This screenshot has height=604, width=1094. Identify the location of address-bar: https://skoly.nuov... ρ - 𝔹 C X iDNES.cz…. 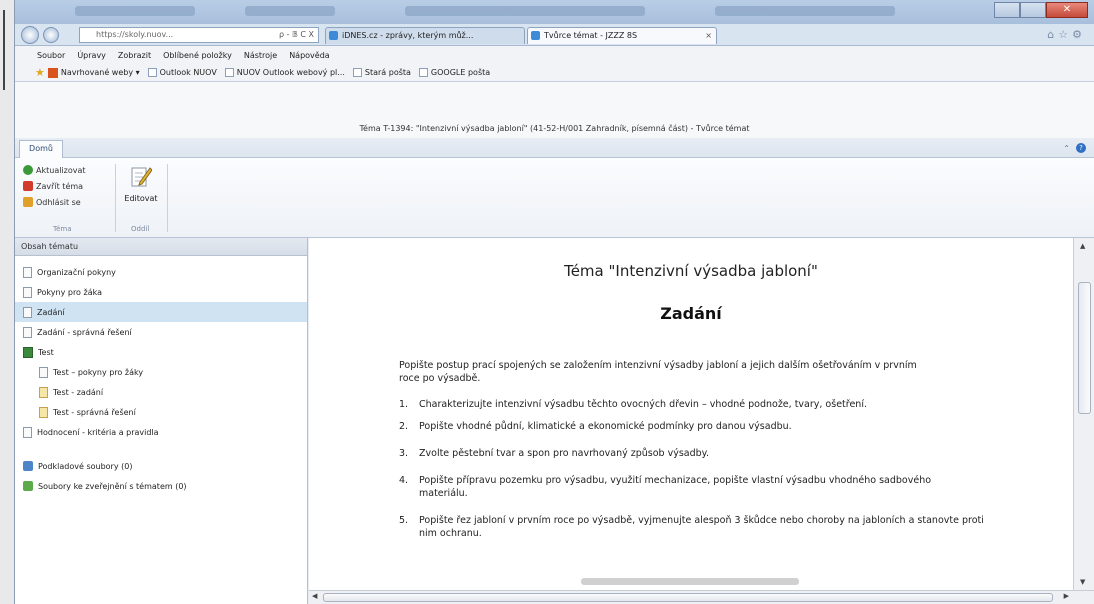
(554, 35).